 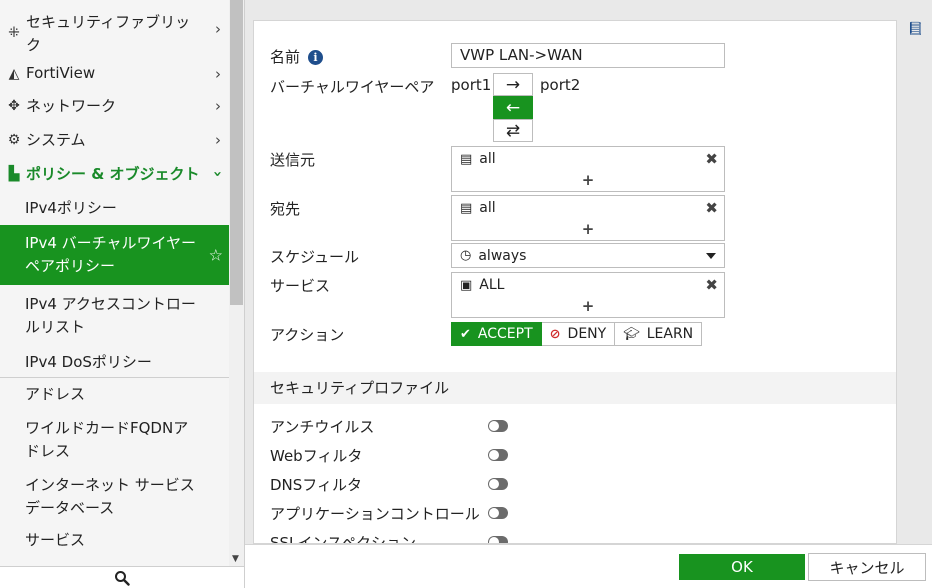 I want to click on source-label: 送信元, so click(x=293, y=160).